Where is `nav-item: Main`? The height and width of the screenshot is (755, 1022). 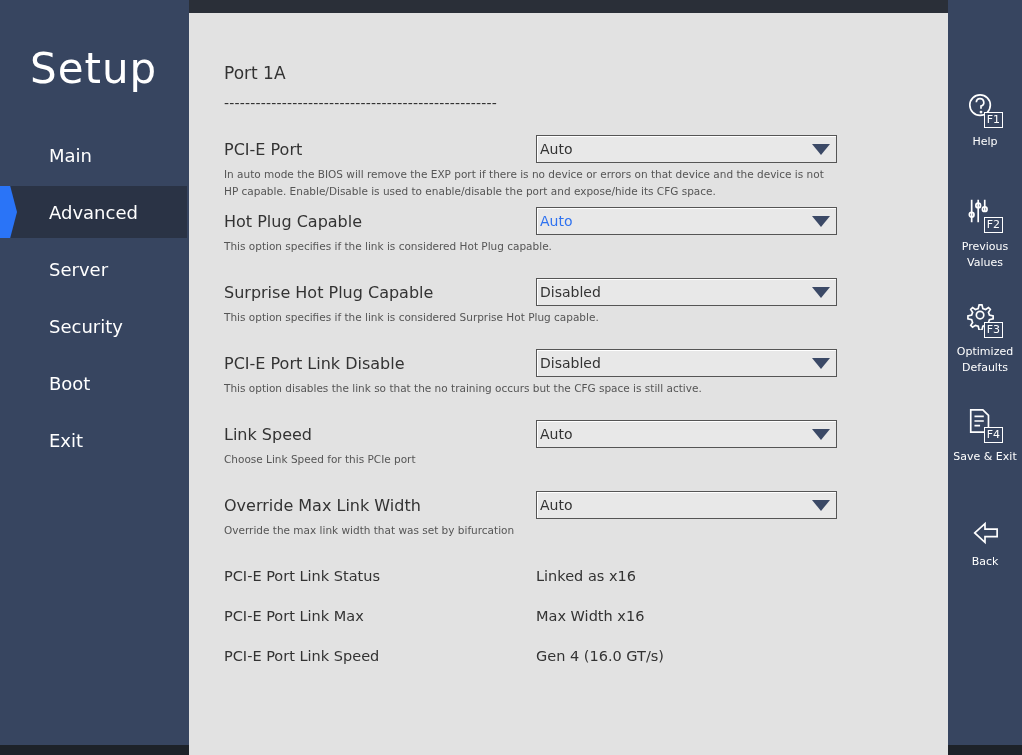 nav-item: Main is located at coordinates (94, 155).